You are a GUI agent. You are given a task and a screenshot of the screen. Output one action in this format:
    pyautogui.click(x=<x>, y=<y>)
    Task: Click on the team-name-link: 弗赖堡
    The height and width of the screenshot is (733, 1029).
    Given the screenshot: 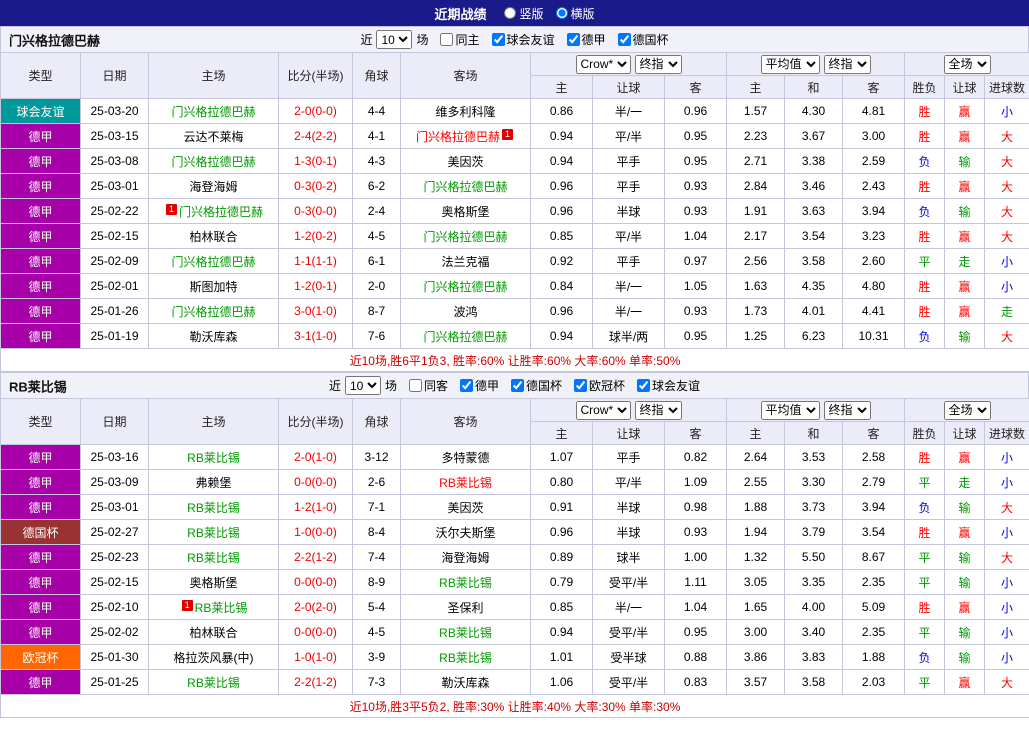 What is the action you would take?
    pyautogui.click(x=213, y=483)
    